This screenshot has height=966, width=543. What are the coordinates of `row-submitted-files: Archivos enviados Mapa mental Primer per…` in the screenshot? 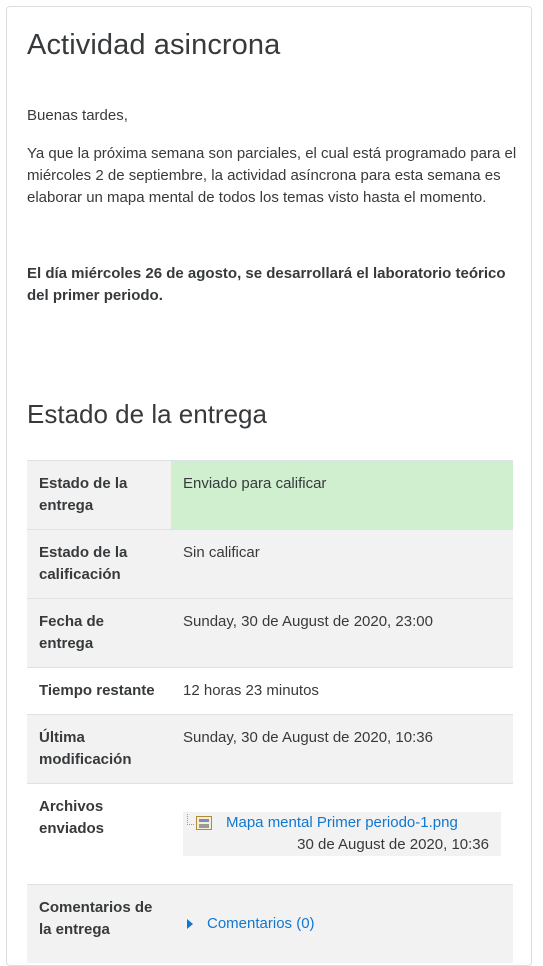 It's located at (270, 834).